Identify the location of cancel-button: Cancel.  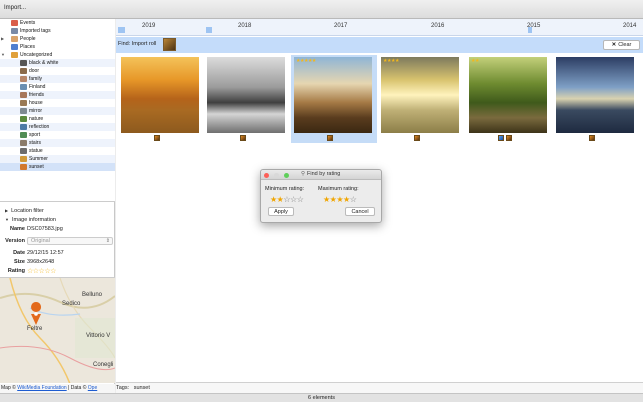
(360, 211).